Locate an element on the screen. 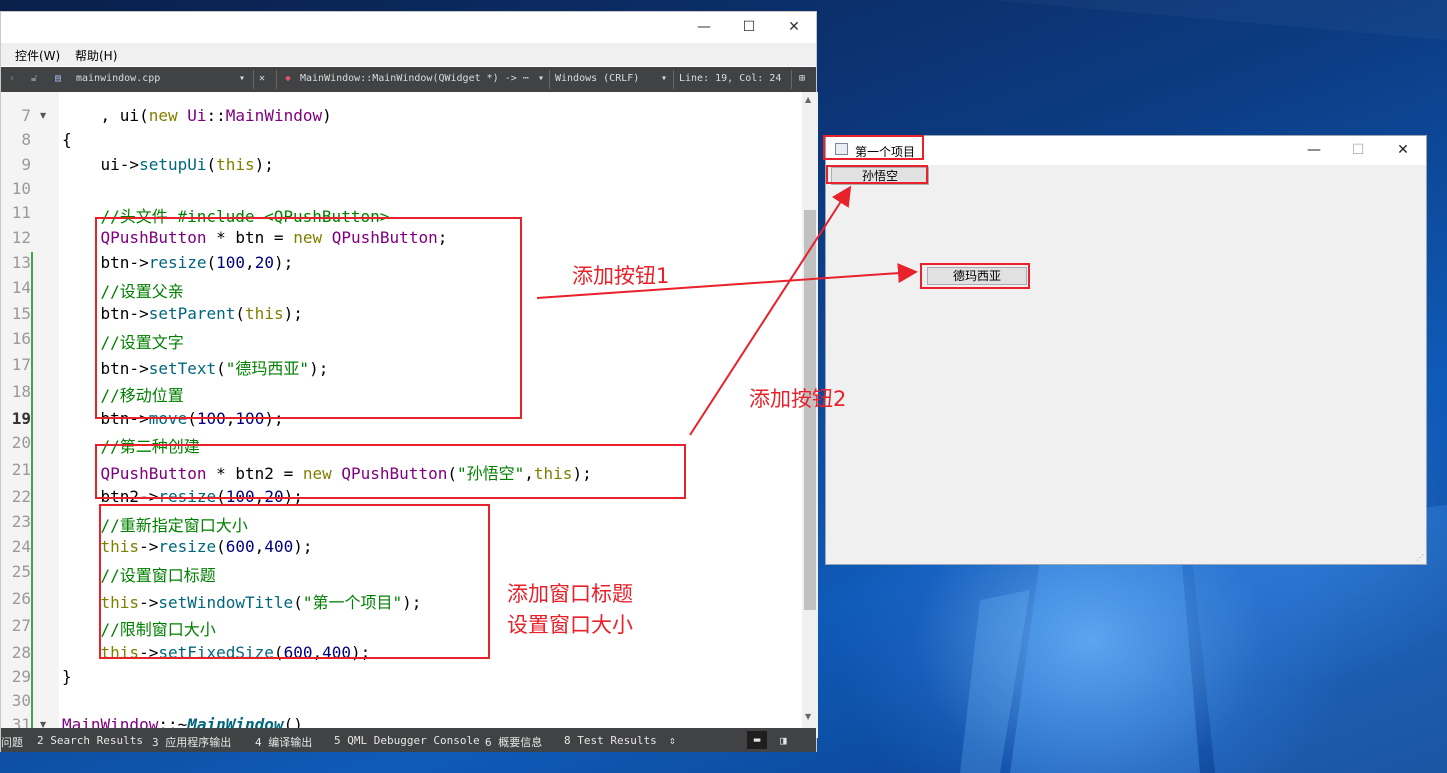 The image size is (1447, 773). annotation-window-title: 添加窗口标题 is located at coordinates (570, 594).